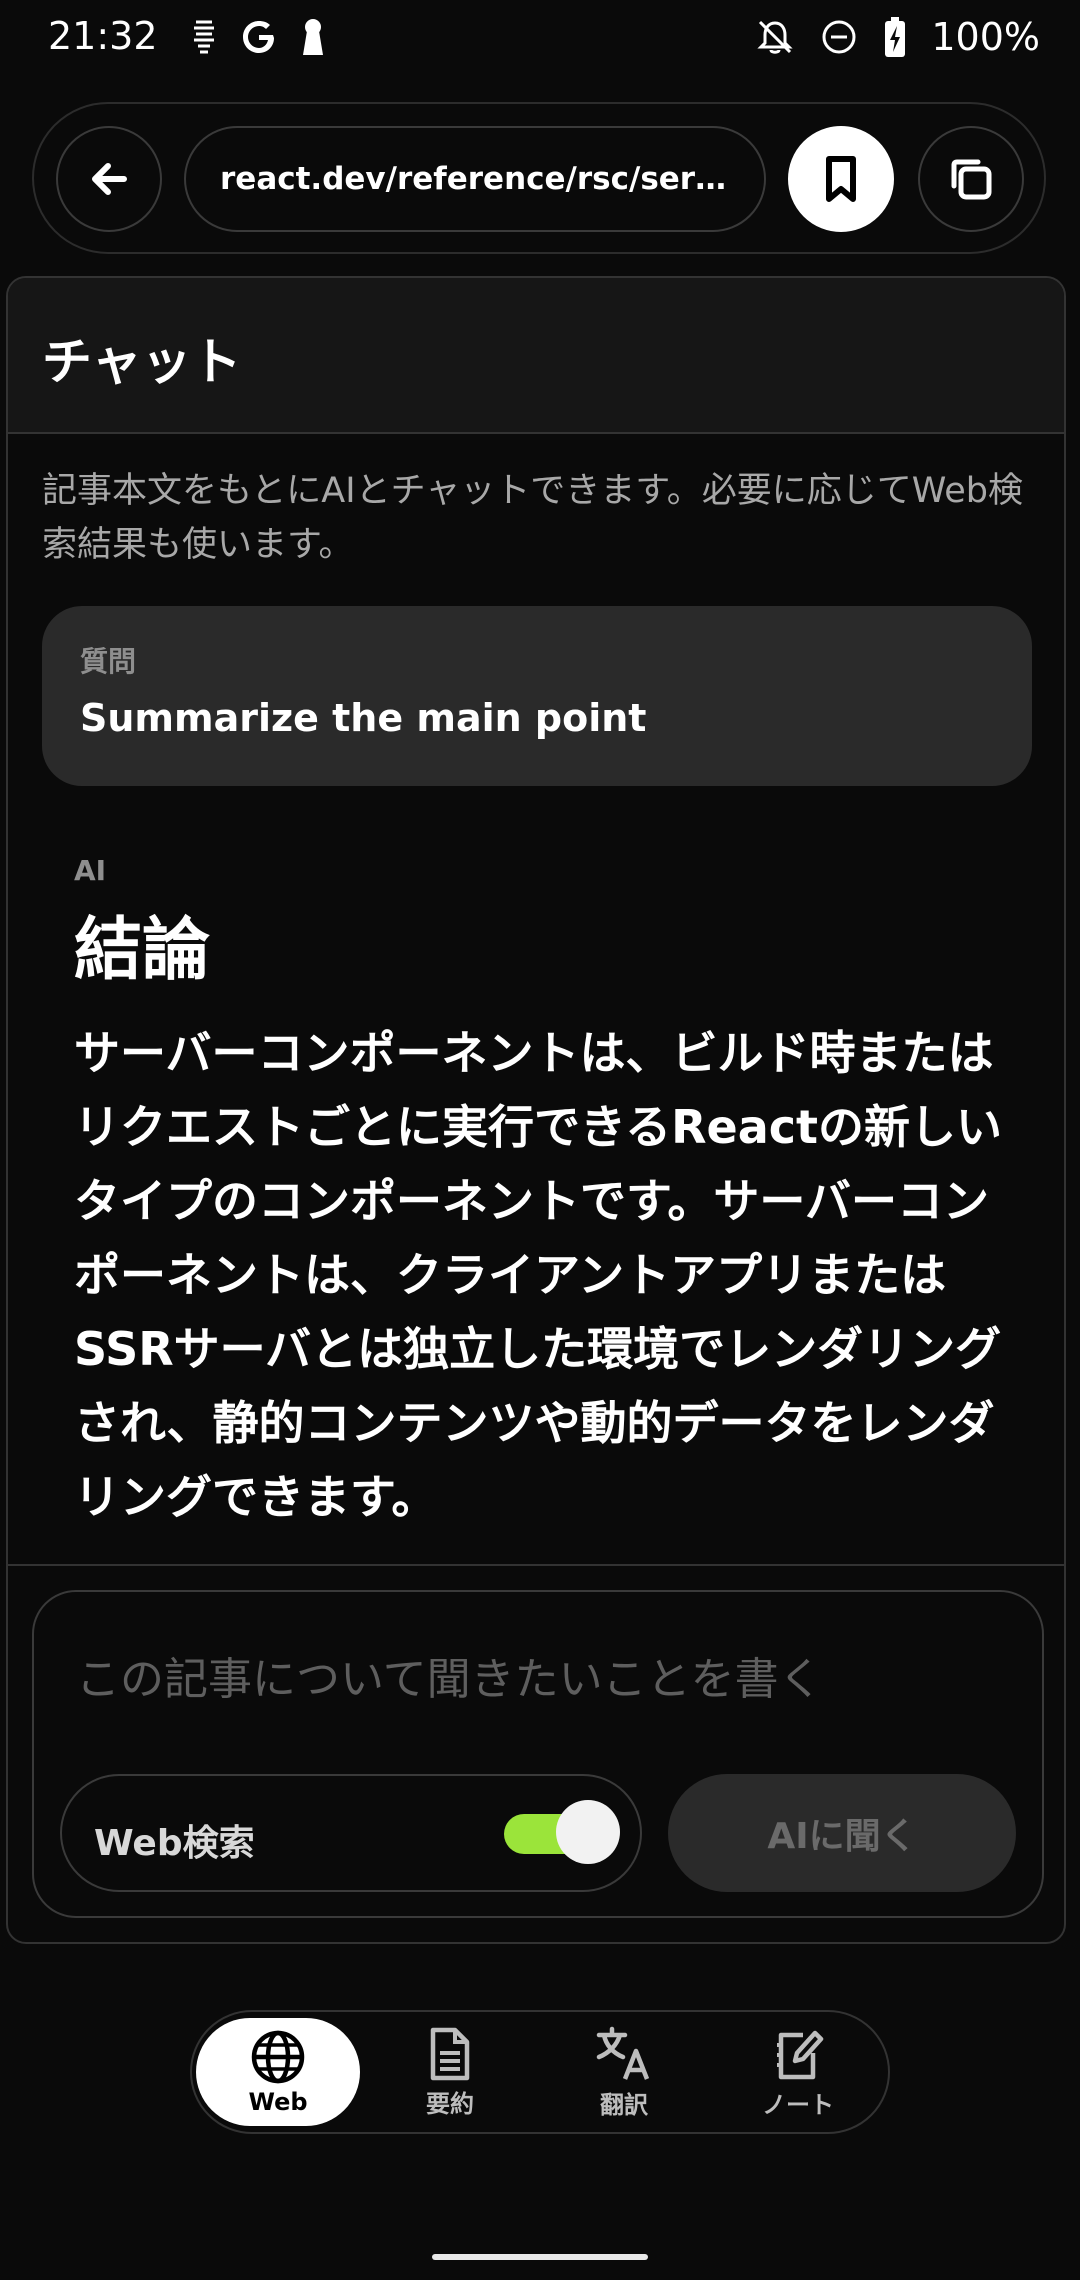 Image resolution: width=1080 pixels, height=2280 pixels. What do you see at coordinates (450, 2053) in the screenshot?
I see `document-icon` at bounding box center [450, 2053].